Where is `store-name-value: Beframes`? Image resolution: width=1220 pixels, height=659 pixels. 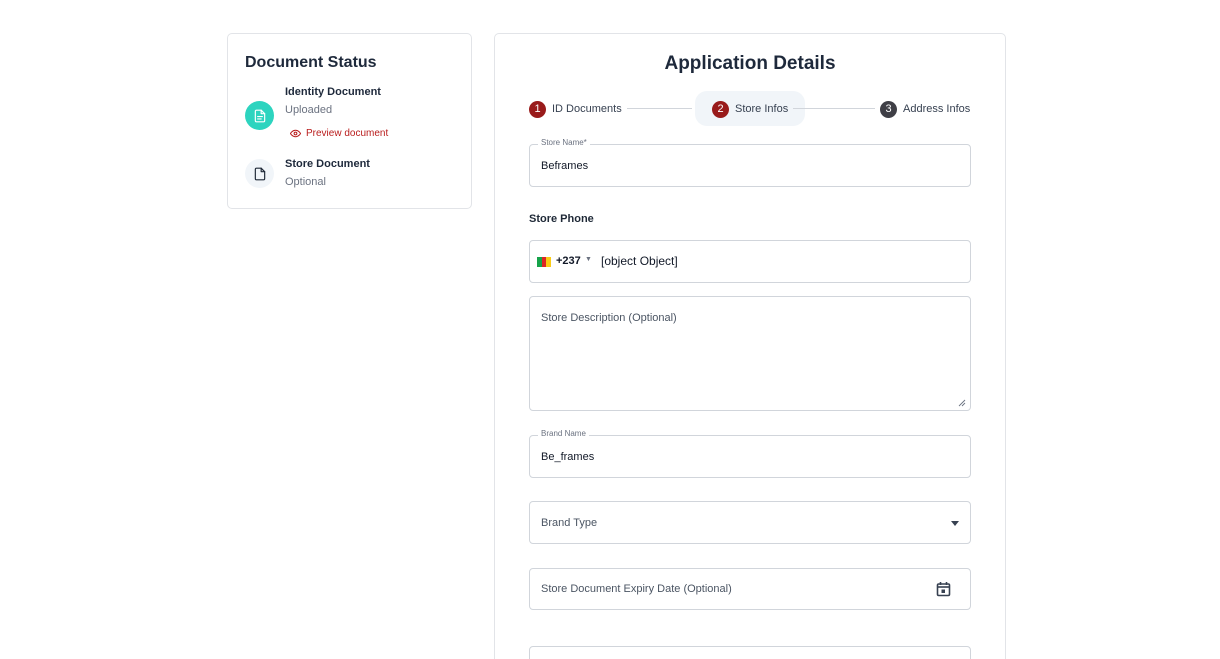 store-name-value: Beframes is located at coordinates (565, 166).